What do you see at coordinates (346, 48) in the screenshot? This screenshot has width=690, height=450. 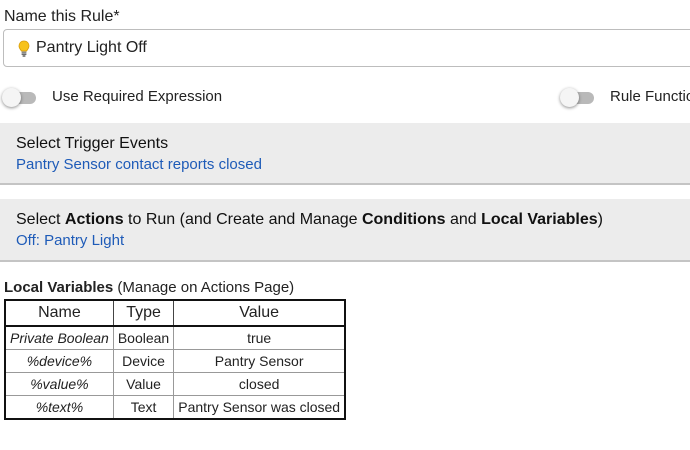 I see `rule-name-input: Pantry Light Off` at bounding box center [346, 48].